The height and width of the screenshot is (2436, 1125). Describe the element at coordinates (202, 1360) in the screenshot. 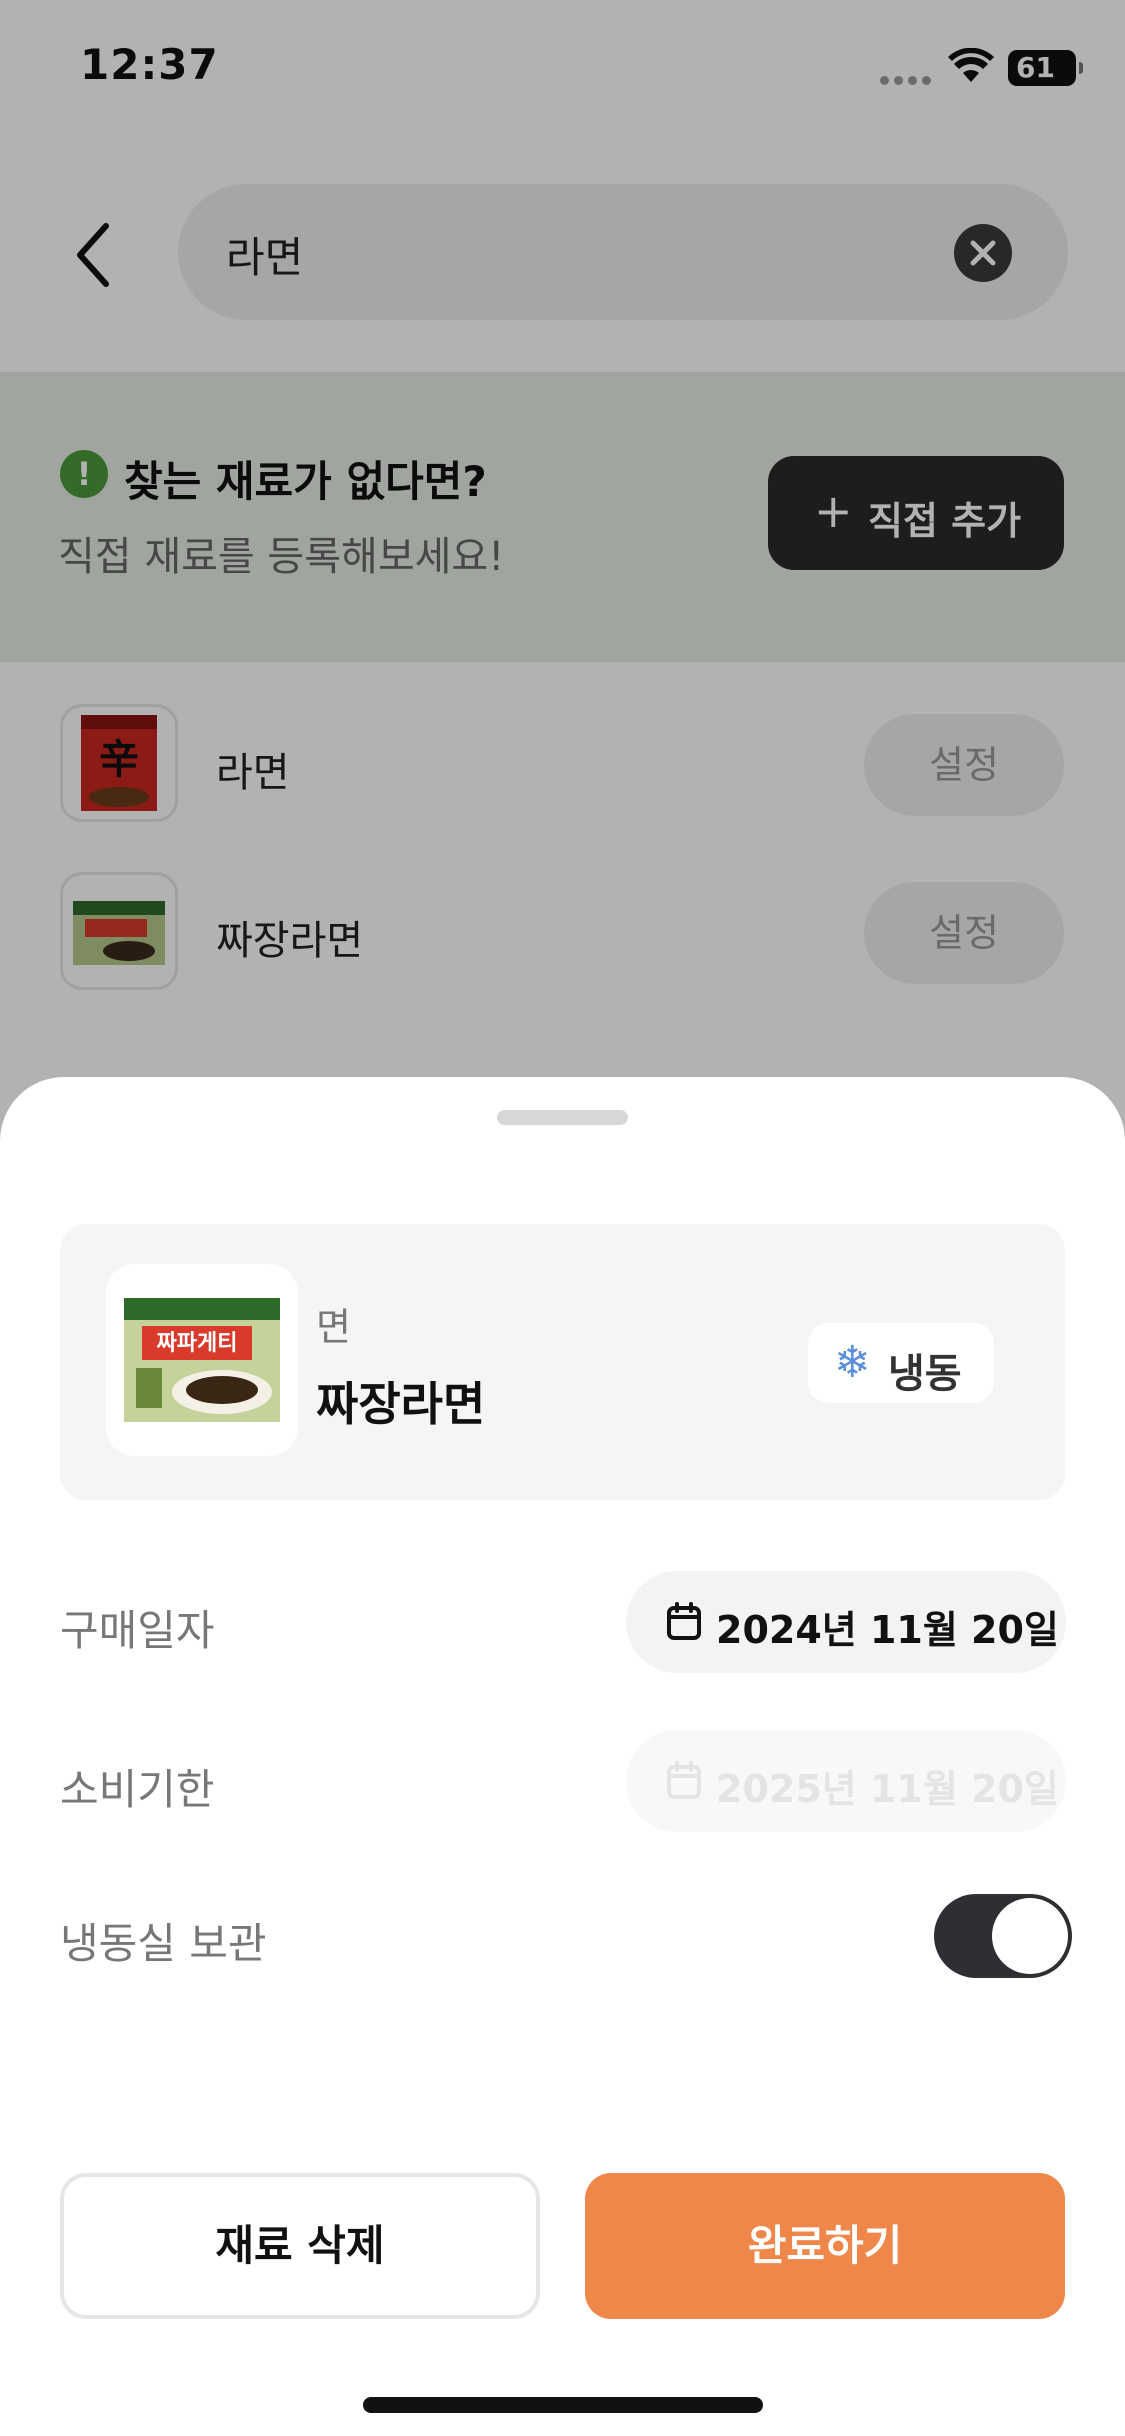

I see `product-image: 짜파게티` at that location.